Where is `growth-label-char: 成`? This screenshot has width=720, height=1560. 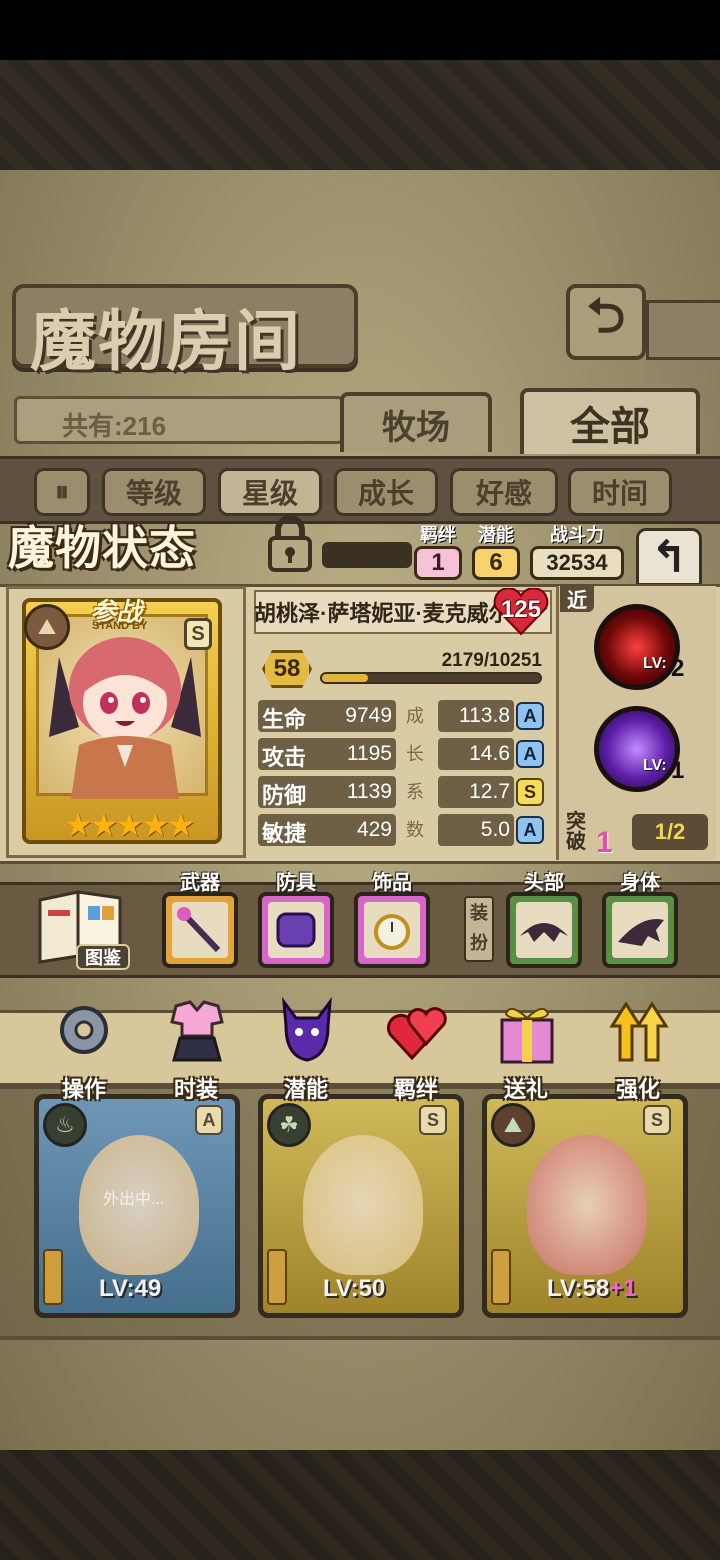
growth-label-char: 成 is located at coordinates (415, 716).